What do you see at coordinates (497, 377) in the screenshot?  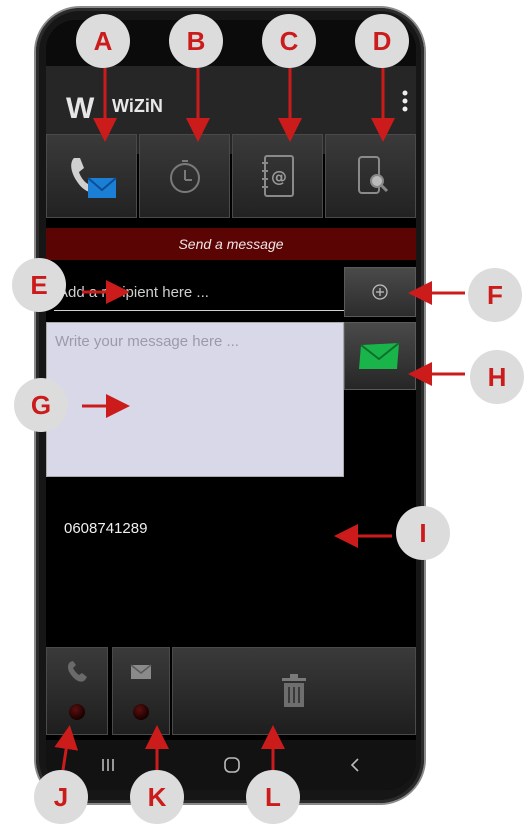 I see `callout-h: H` at bounding box center [497, 377].